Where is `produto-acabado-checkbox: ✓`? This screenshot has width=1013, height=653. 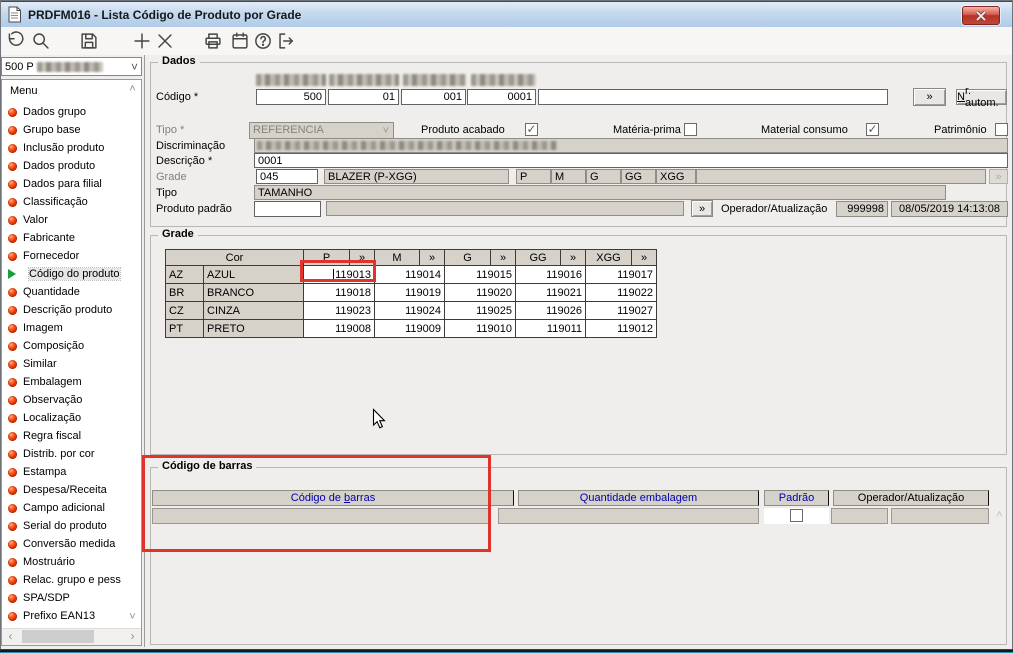
produto-acabado-checkbox: ✓ is located at coordinates (531, 129).